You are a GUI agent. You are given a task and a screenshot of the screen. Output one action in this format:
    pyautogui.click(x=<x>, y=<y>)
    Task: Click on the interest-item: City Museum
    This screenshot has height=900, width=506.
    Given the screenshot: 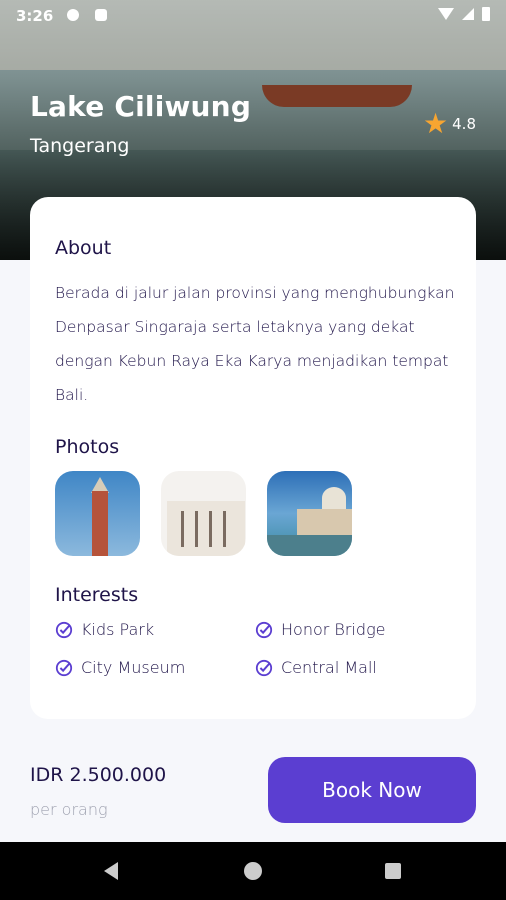 What is the action you would take?
    pyautogui.click(x=120, y=667)
    